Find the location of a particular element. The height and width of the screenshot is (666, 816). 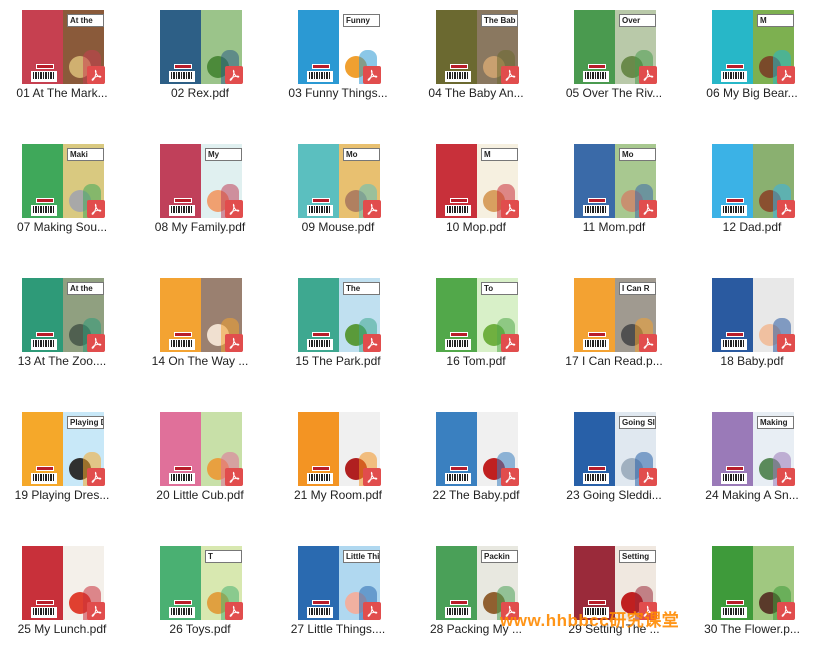

file-item: 25 My Lunch.pdf is located at coordinates (62, 601).